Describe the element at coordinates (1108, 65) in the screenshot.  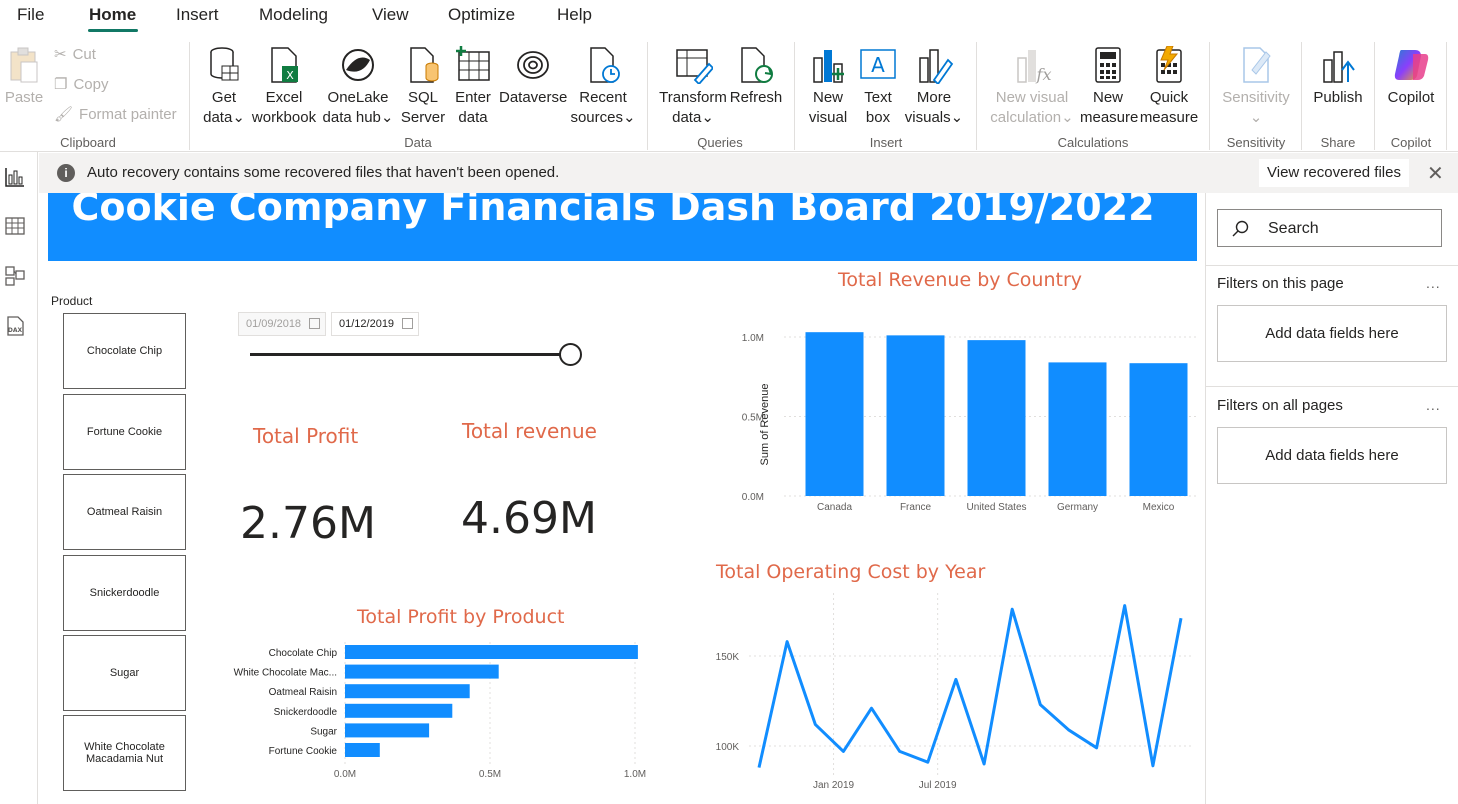
I see `calculator-icon` at that location.